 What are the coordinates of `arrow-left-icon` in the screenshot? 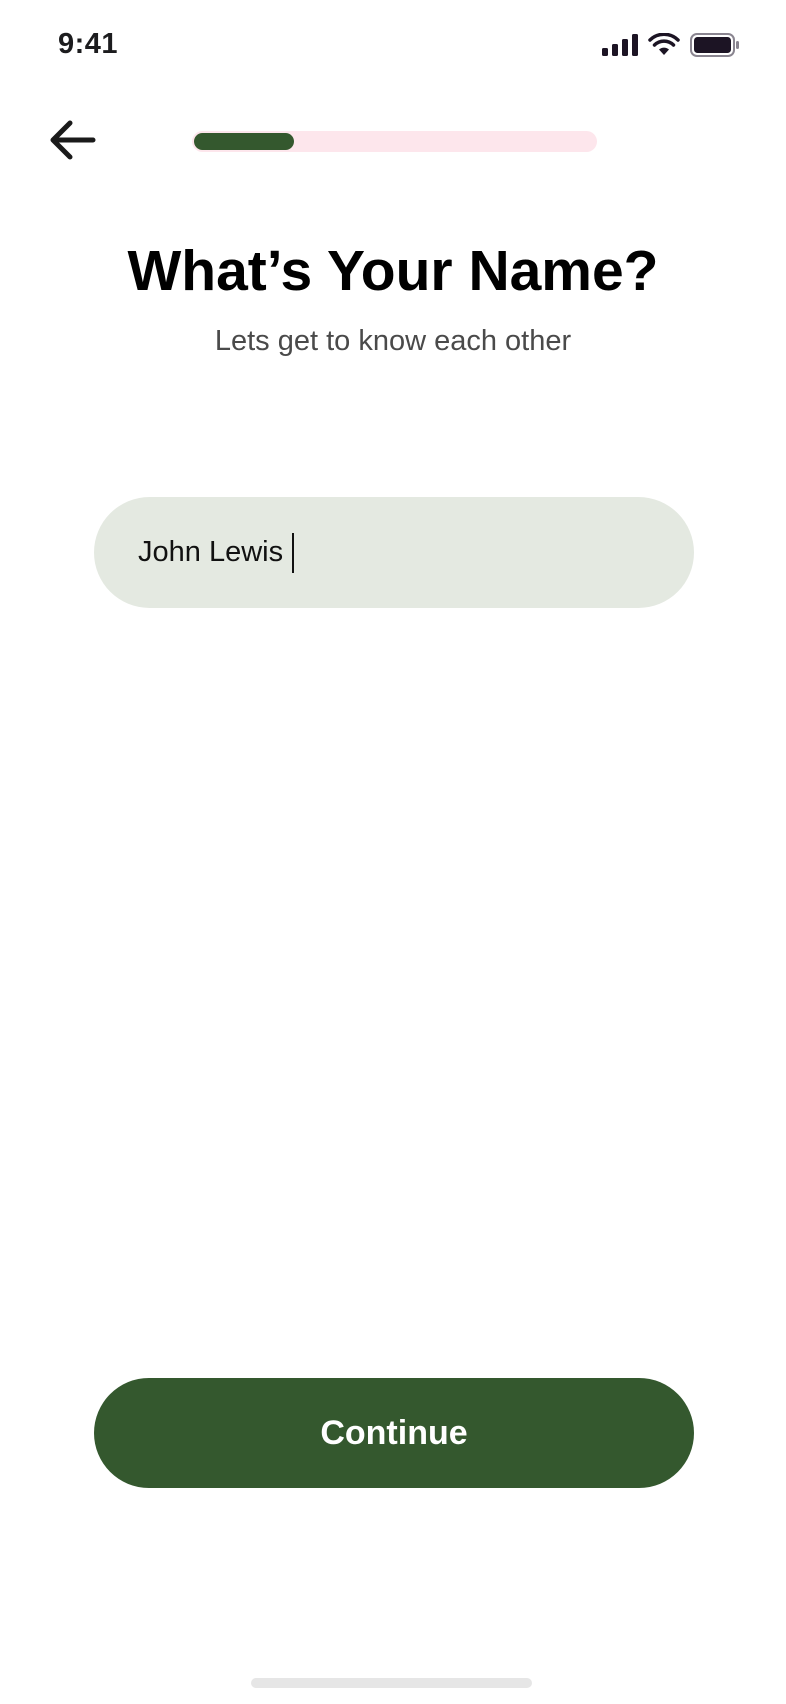 It's located at (72, 142).